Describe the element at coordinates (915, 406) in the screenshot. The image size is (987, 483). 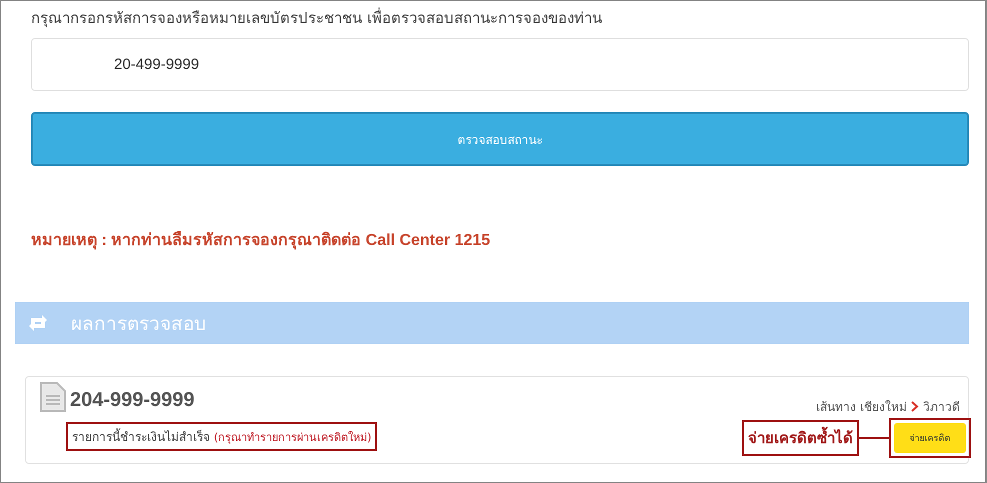
I see `chevron-right-icon` at that location.